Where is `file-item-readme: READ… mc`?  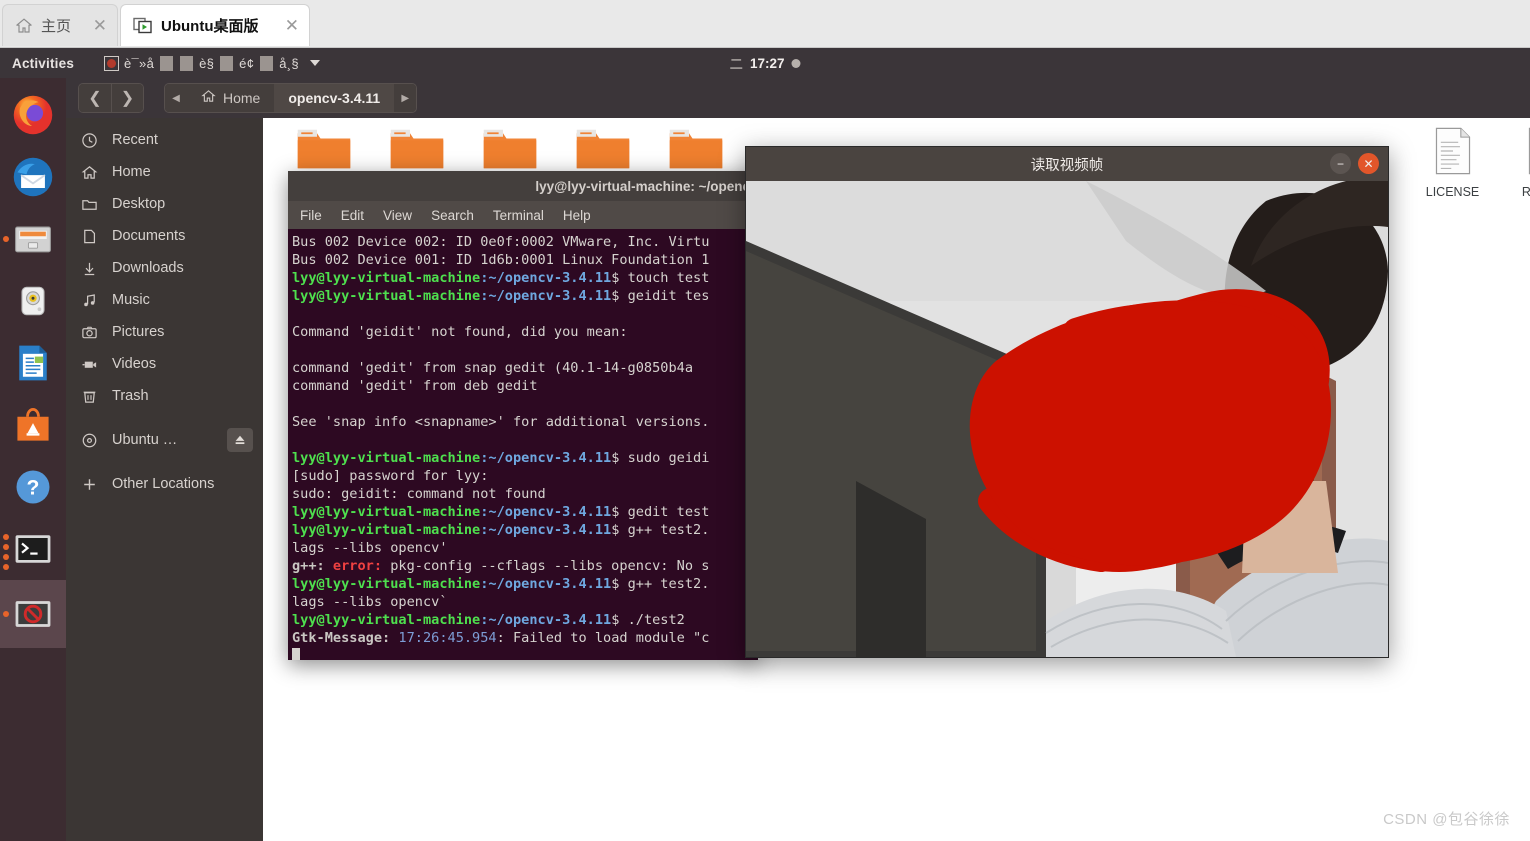 file-item-readme: READ… mc is located at coordinates (1514, 170).